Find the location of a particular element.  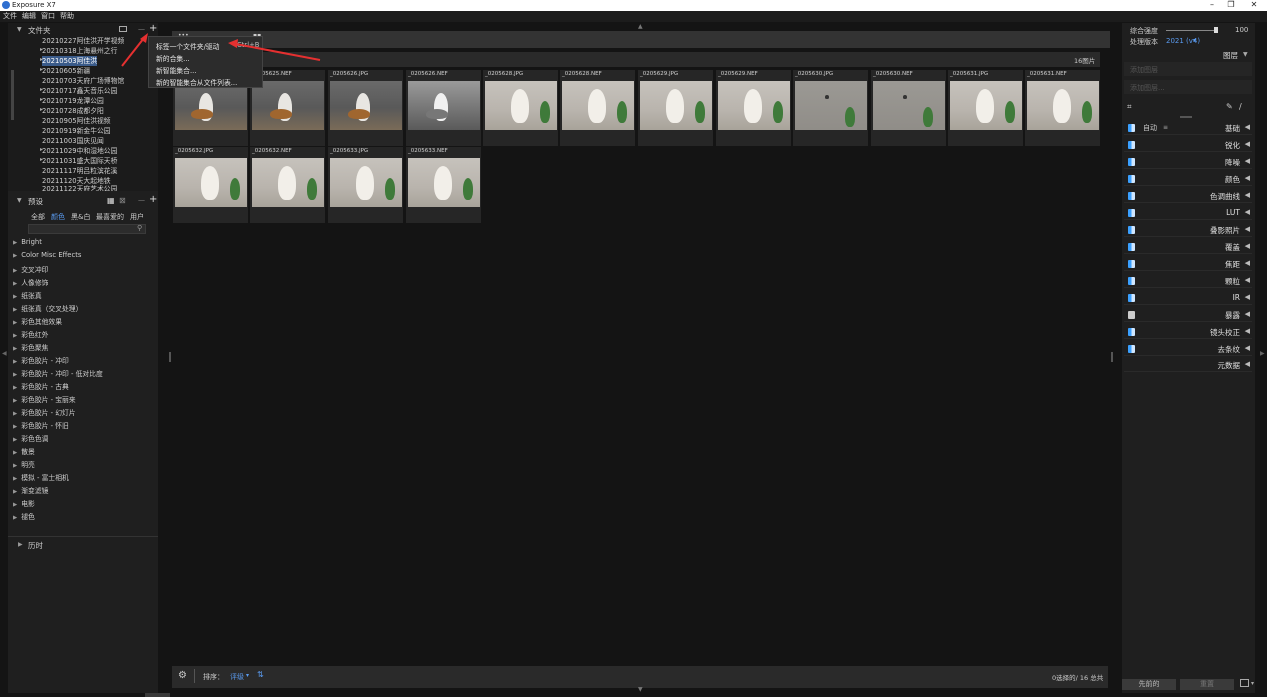

preset-category: ▶ 彩色红外 is located at coordinates (30, 334).